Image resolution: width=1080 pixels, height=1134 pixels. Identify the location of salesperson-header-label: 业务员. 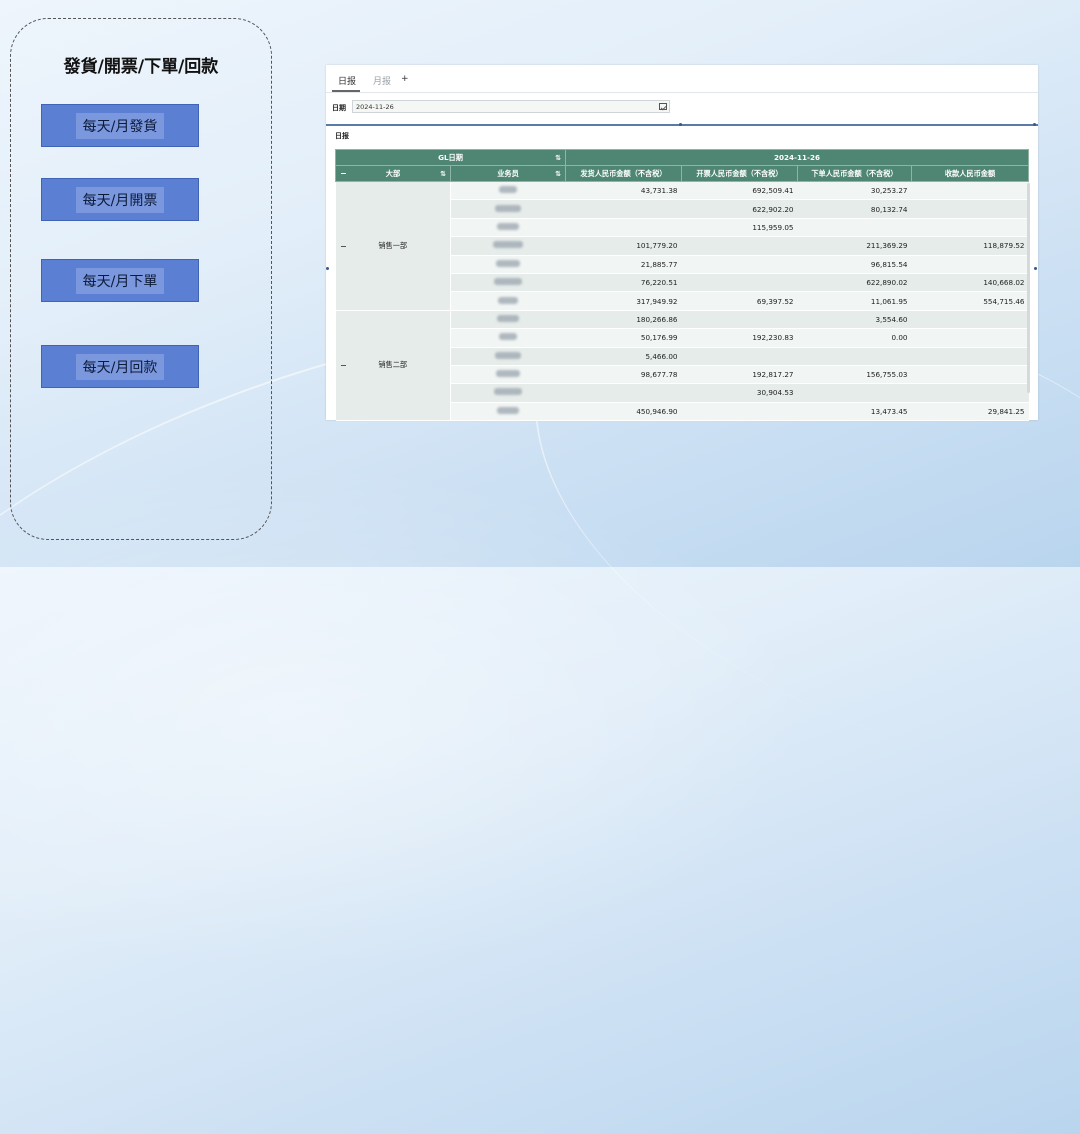
(508, 173).